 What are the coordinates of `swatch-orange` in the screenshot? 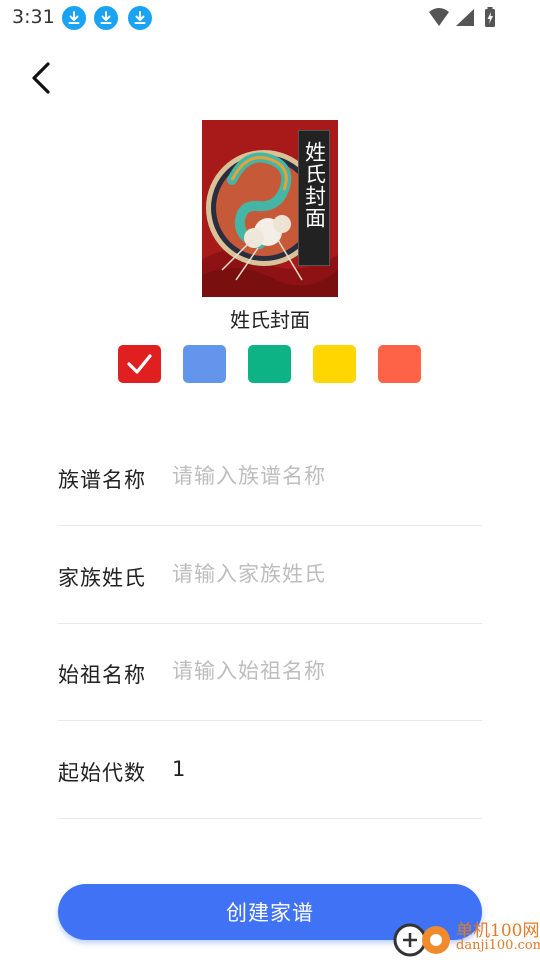 It's located at (399, 364).